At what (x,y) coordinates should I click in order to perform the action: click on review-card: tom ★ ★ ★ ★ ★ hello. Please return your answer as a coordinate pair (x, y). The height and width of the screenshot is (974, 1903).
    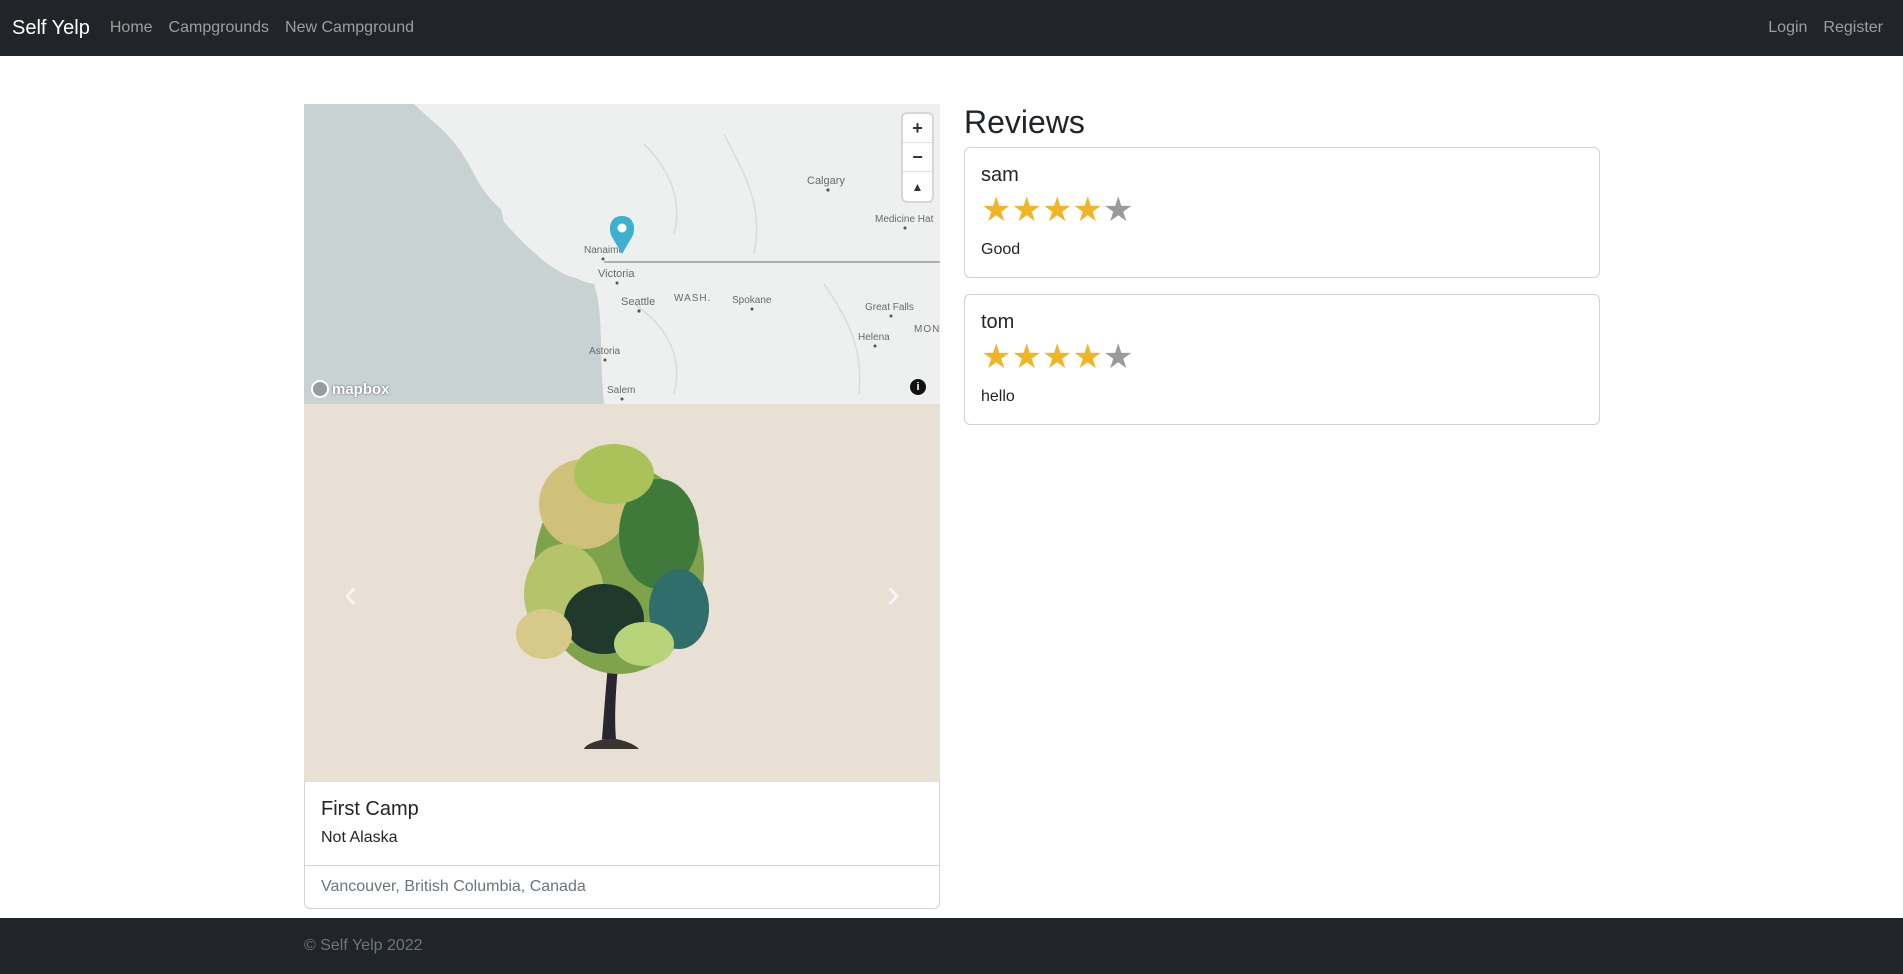
    Looking at the image, I should click on (1282, 359).